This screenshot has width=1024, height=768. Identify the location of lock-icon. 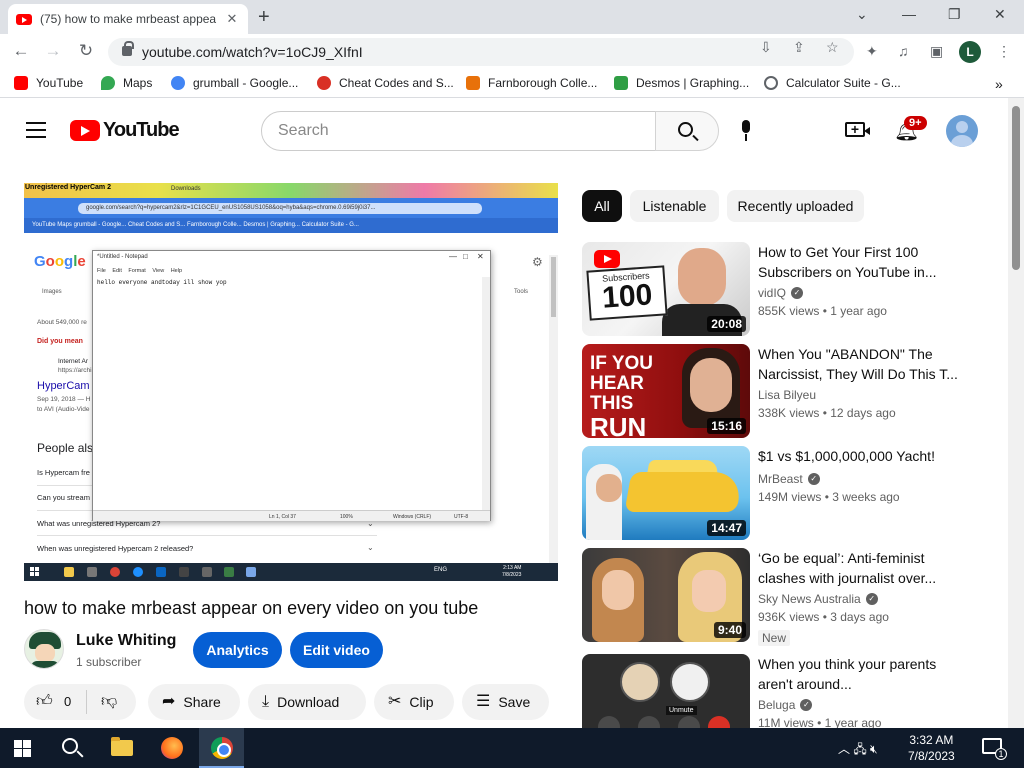
(128, 48).